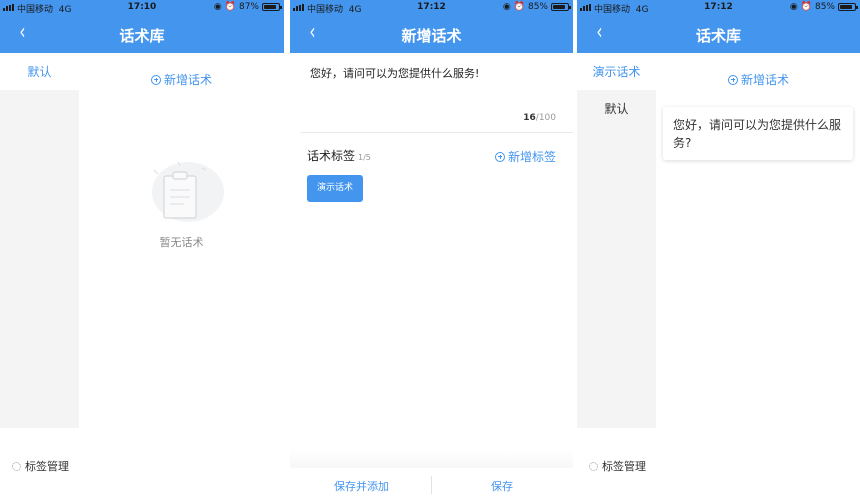 This screenshot has width=860, height=503. I want to click on sidebar-item-demo: 演示话术, so click(616, 71).